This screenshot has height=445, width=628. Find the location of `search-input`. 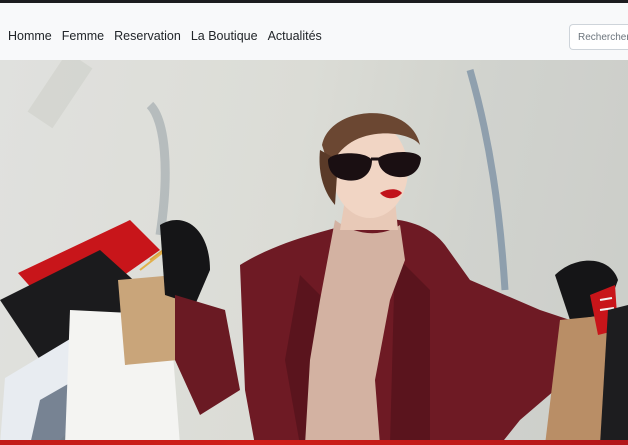

search-input is located at coordinates (598, 37).